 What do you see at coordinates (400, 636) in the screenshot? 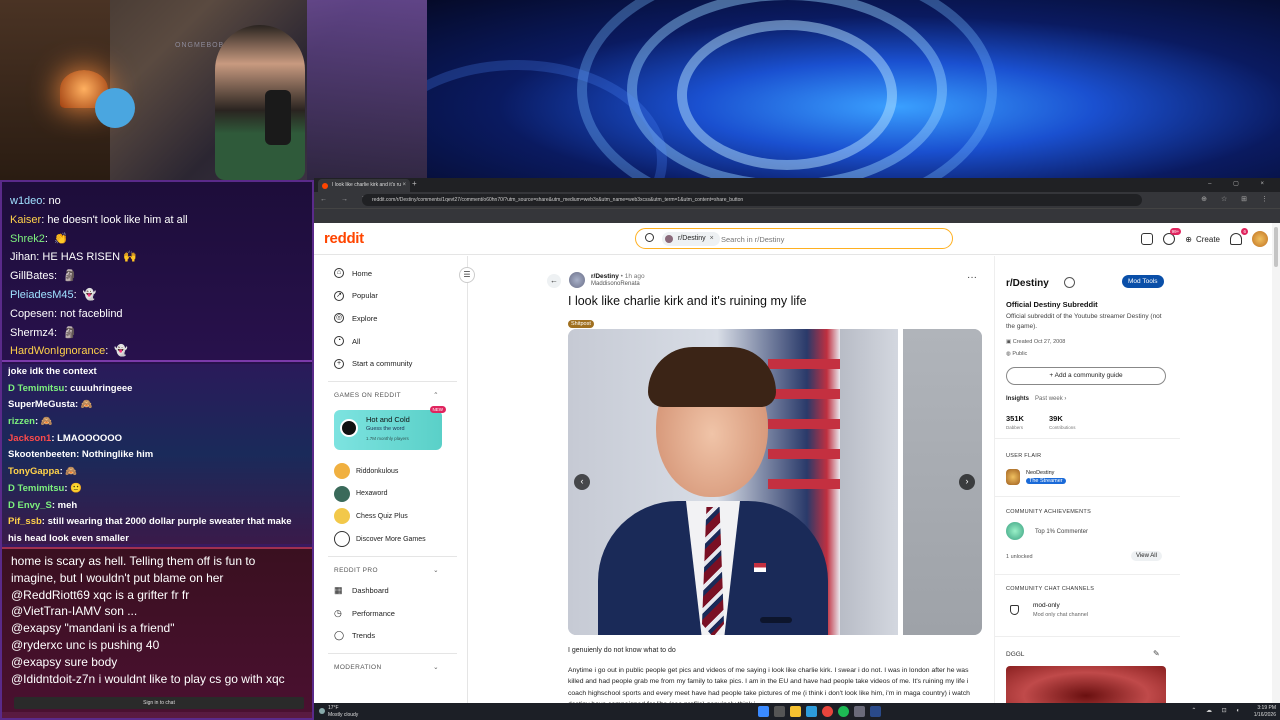
I see `pro-item-trends: ◯ Trends` at bounding box center [400, 636].